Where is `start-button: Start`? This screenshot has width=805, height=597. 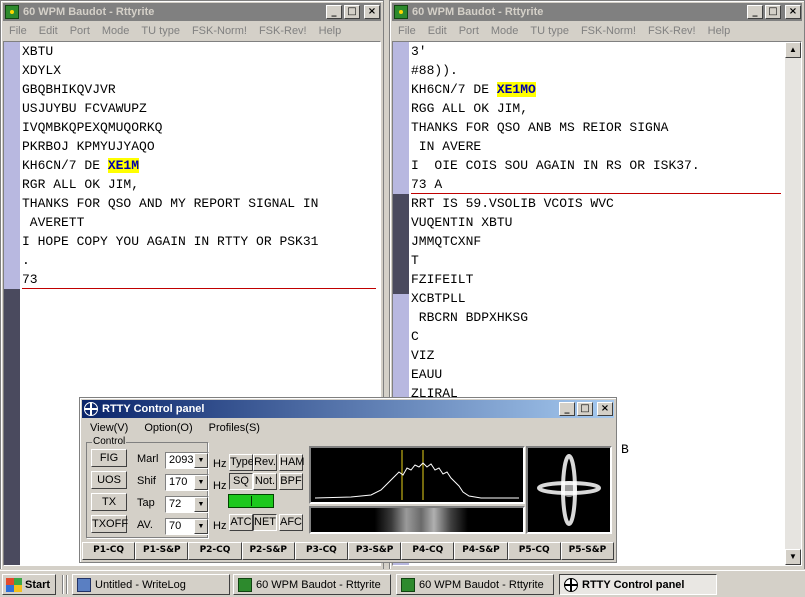
start-button: Start is located at coordinates (29, 584).